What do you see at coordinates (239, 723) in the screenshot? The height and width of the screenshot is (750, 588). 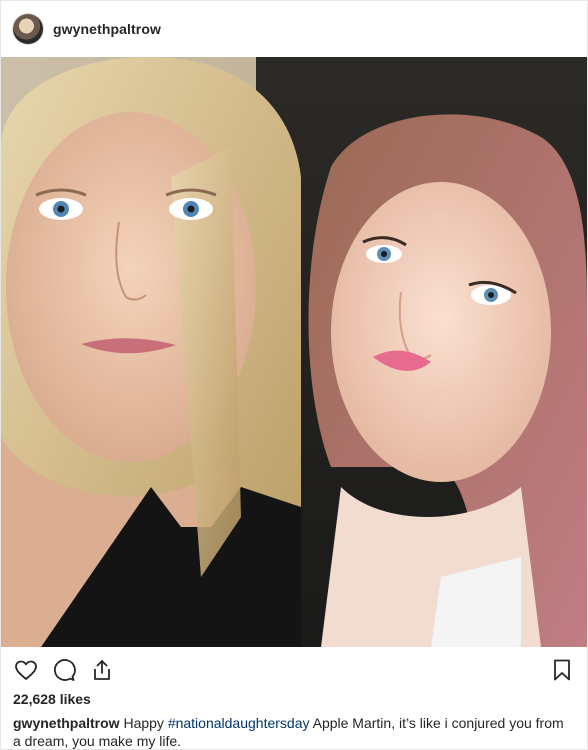 I see `caption-hashtag: #nationaldaughtersday` at bounding box center [239, 723].